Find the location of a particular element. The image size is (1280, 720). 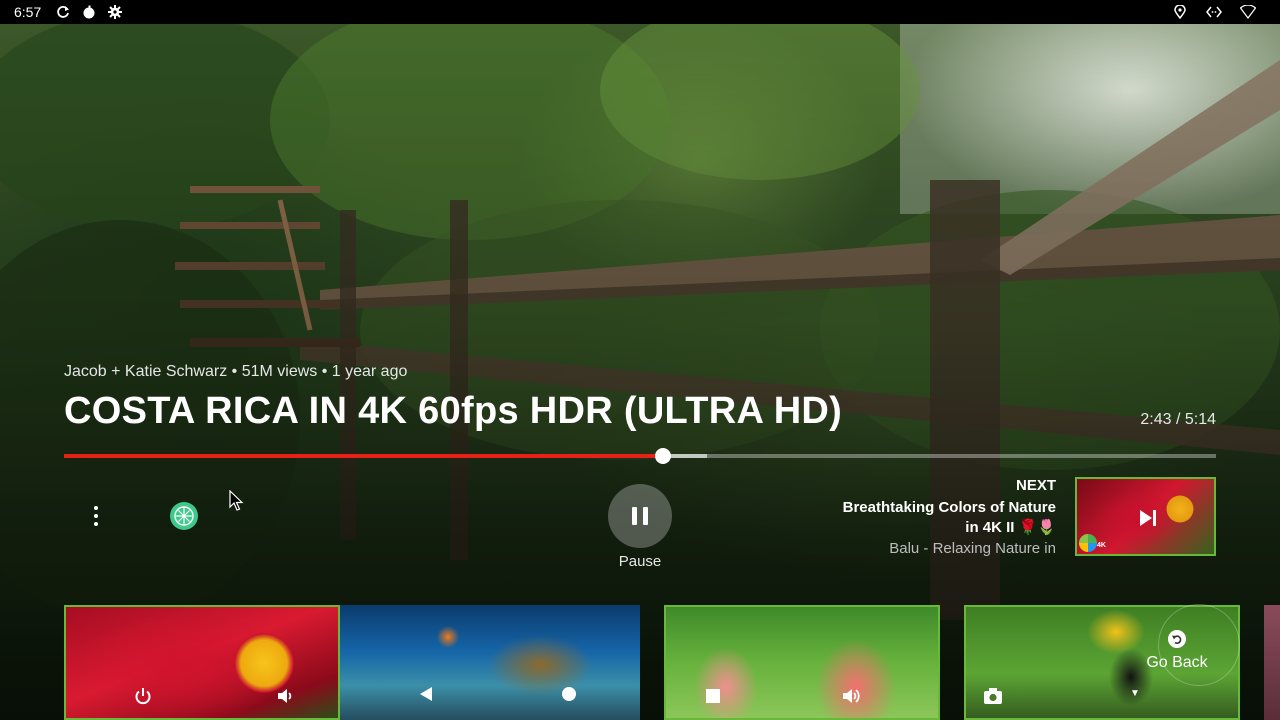

video-title: COSTA RICA IN 4K 60fps HDR (ULTRA HD) is located at coordinates (453, 411).